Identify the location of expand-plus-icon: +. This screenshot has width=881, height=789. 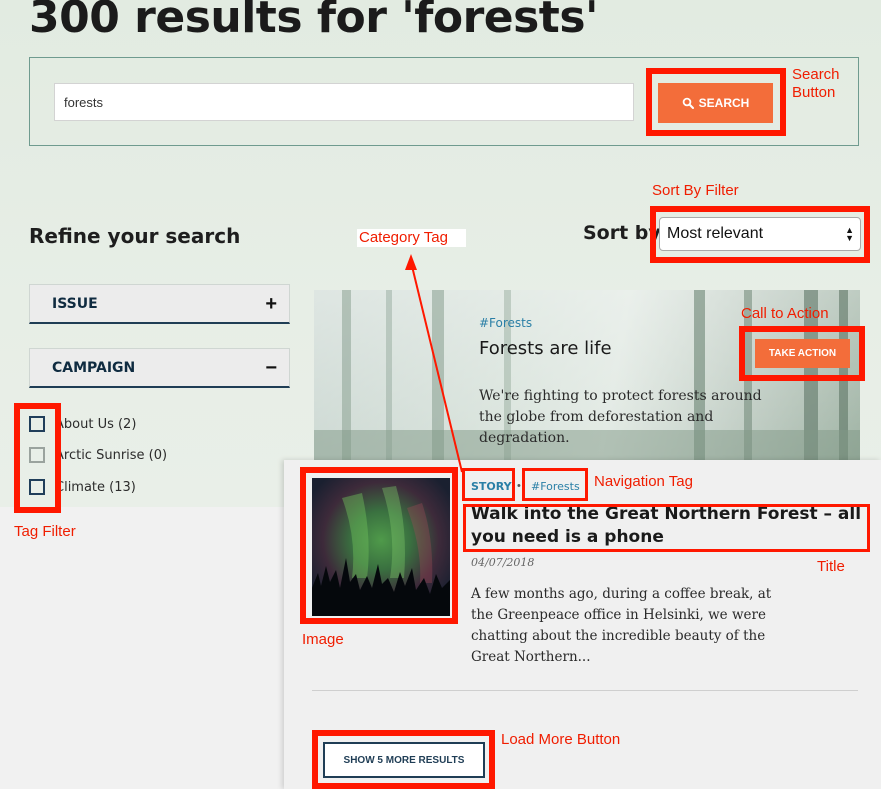
(271, 304).